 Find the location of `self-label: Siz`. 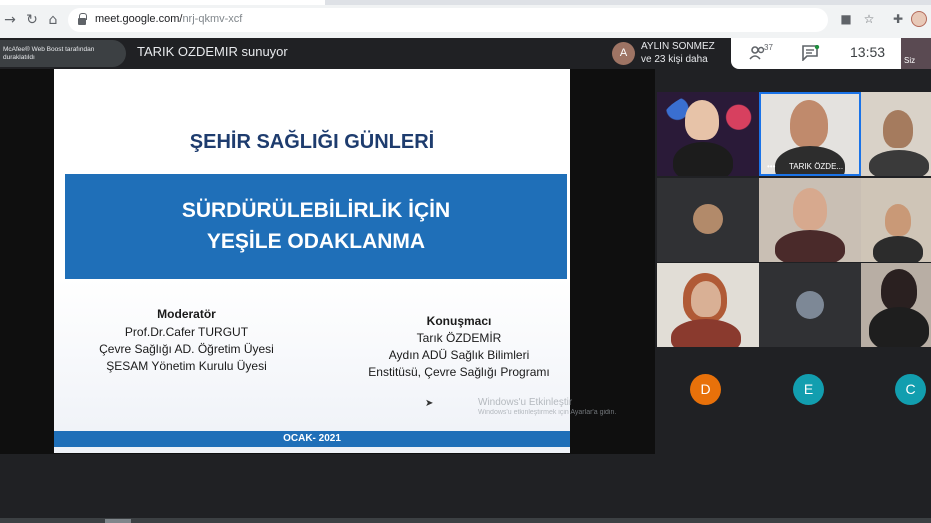

self-label: Siz is located at coordinates (910, 60).